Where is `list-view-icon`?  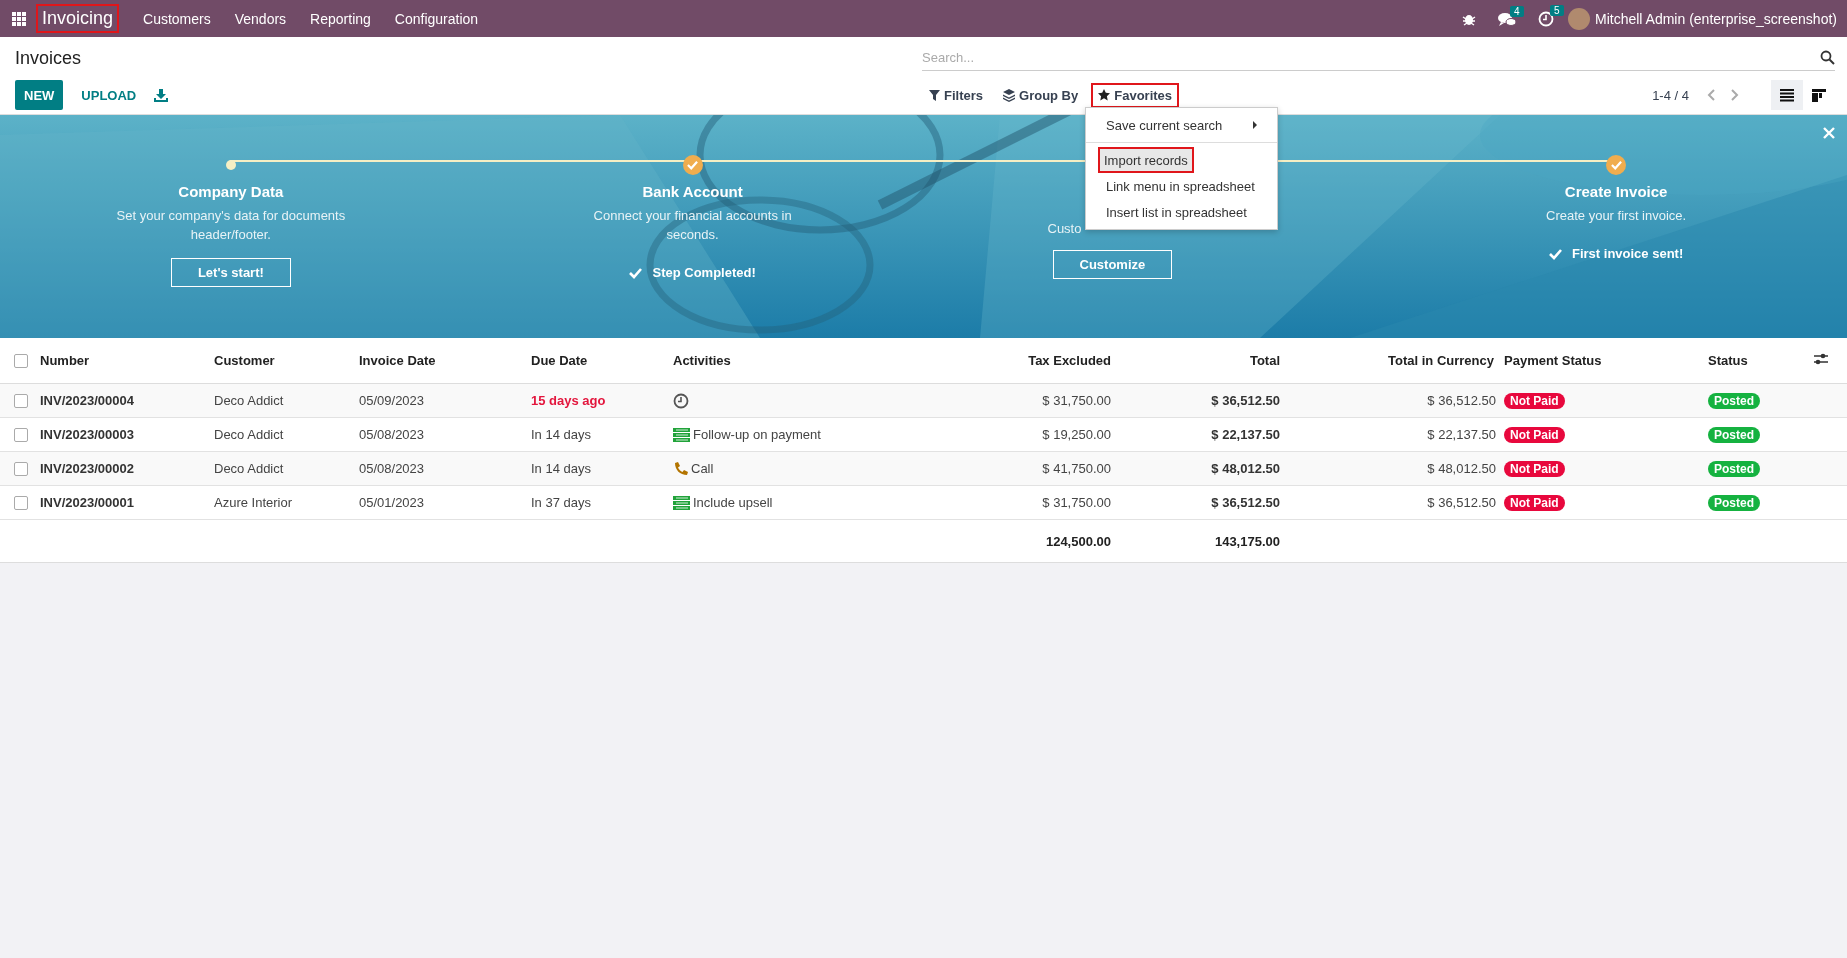
list-view-icon is located at coordinates (1787, 95).